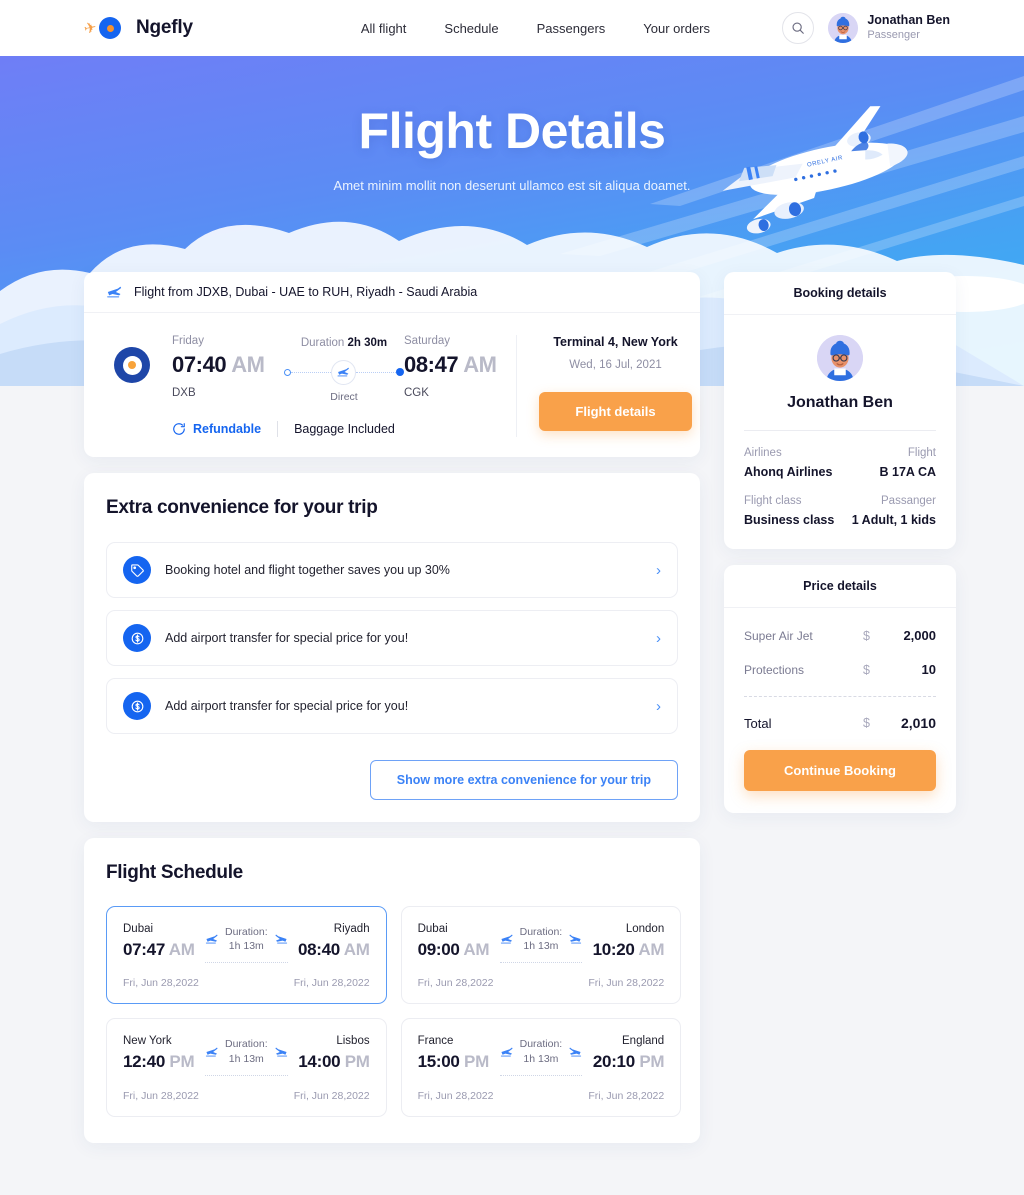 The image size is (1024, 1195). What do you see at coordinates (144, 1062) in the screenshot?
I see `schedule-origin-time-value: 12:40` at bounding box center [144, 1062].